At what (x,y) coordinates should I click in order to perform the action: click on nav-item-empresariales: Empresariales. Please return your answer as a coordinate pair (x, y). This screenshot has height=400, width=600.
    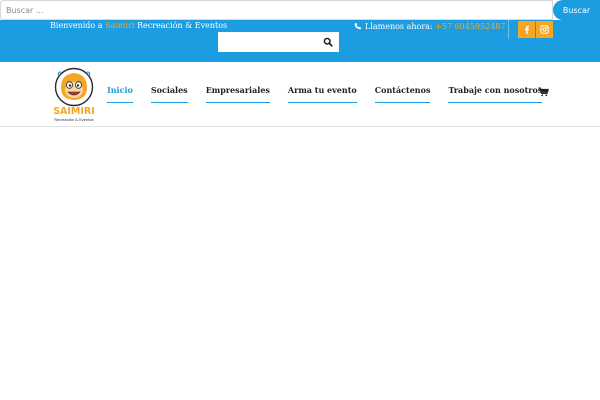
    Looking at the image, I should click on (237, 93).